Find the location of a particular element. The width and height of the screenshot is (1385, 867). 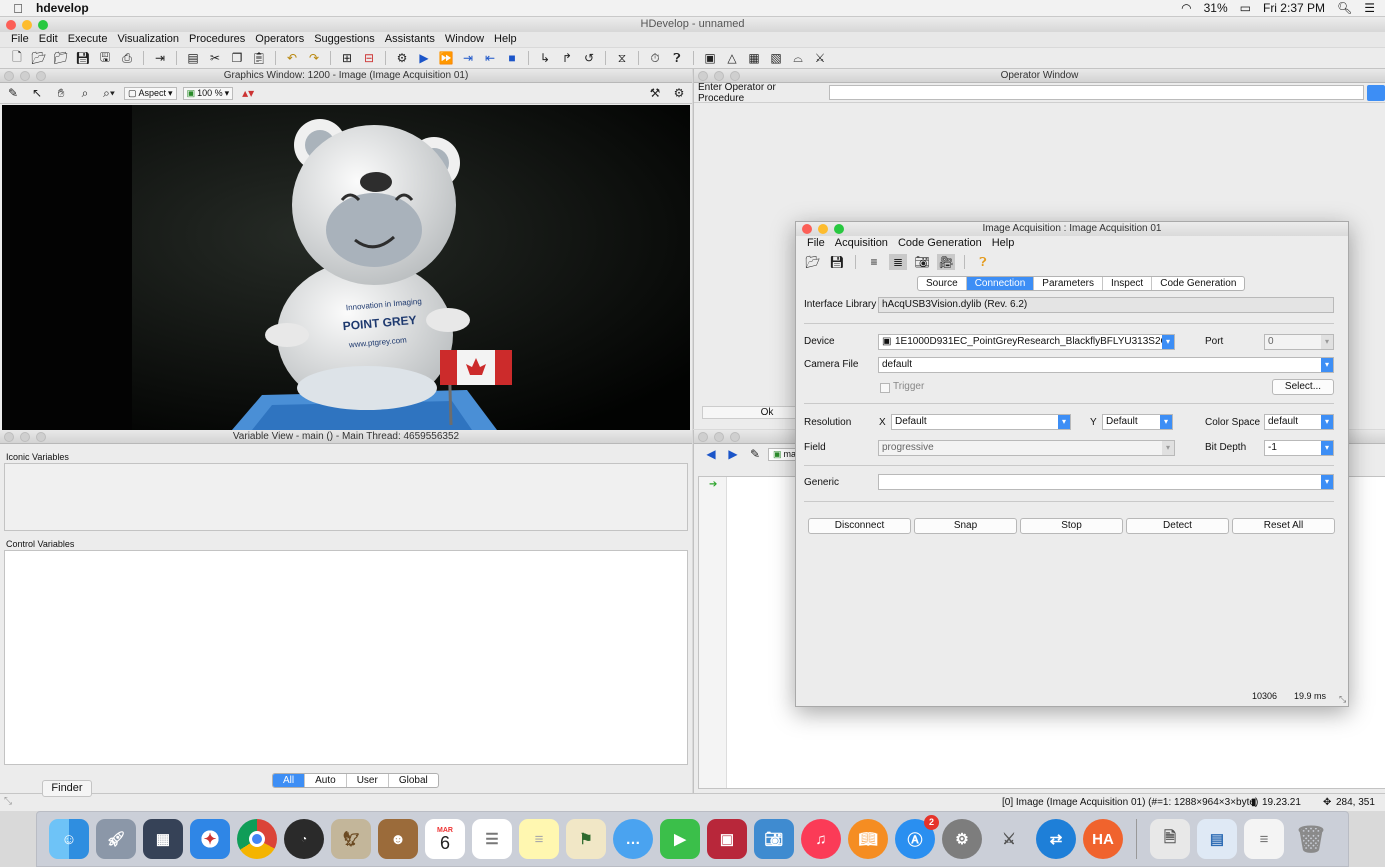

iconic-variables-panel is located at coordinates (346, 497).